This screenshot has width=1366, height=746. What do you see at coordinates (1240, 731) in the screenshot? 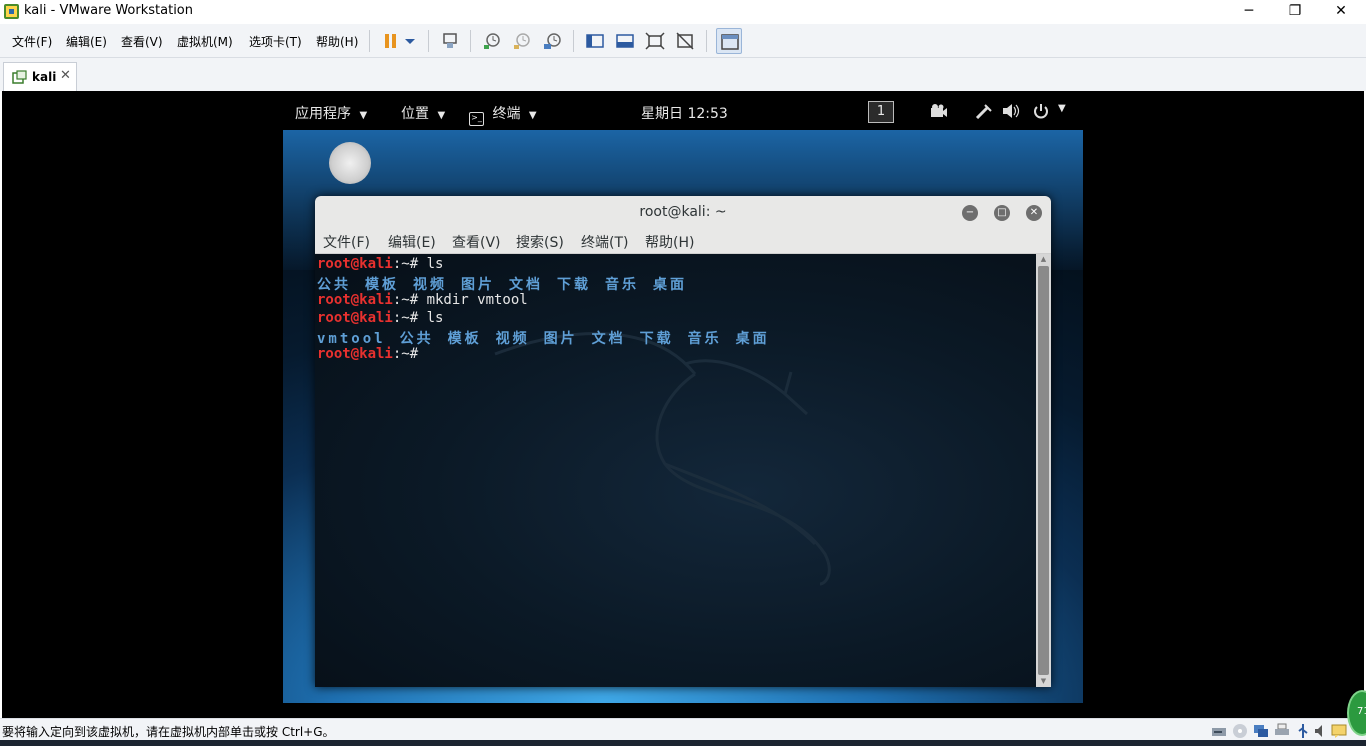
I see `cd-dvd-icon` at bounding box center [1240, 731].